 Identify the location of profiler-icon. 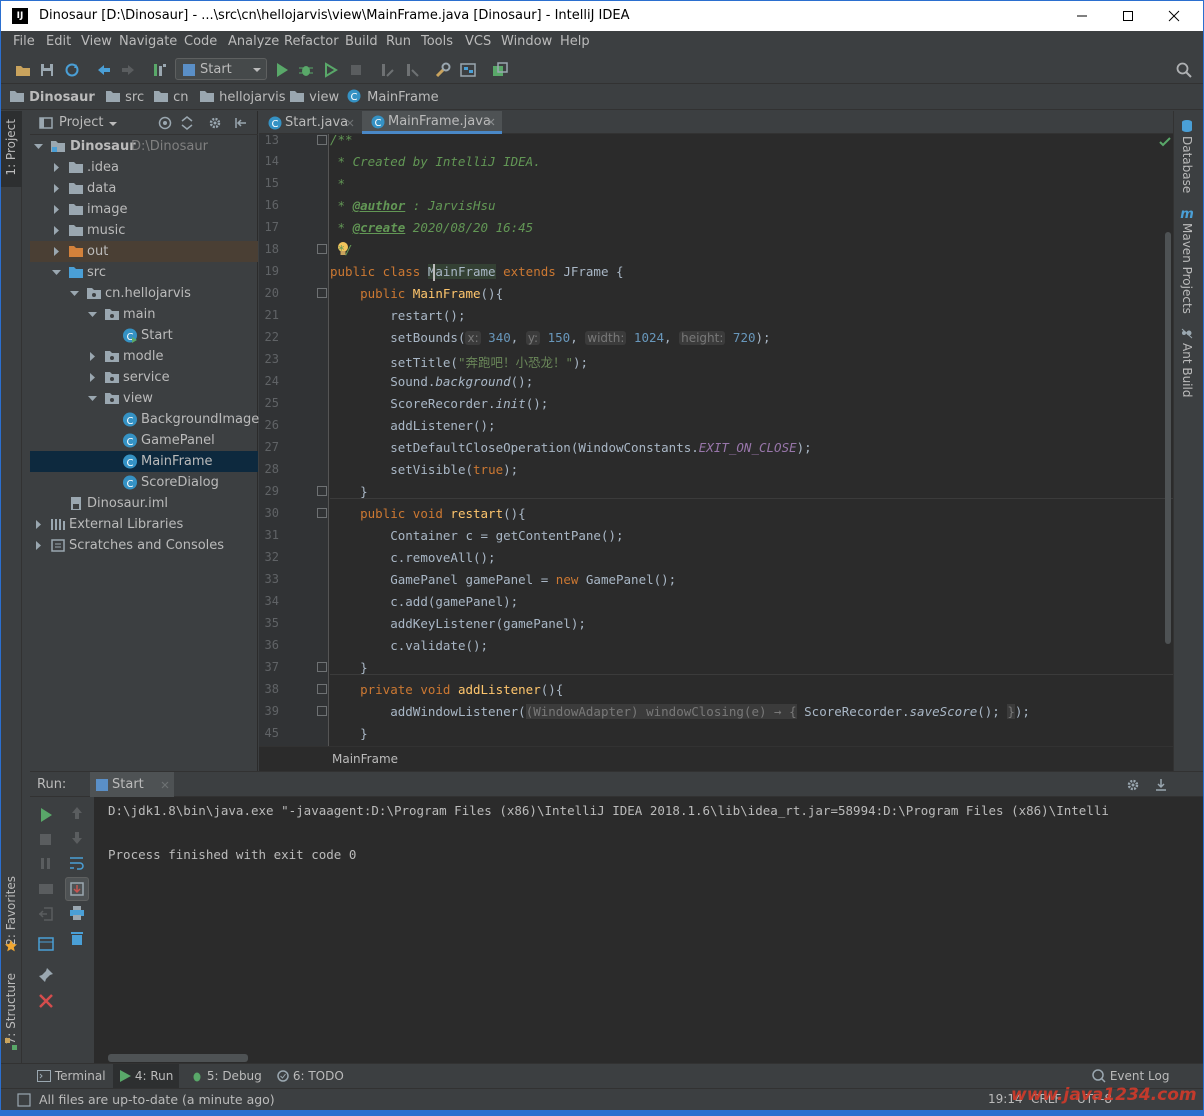
(412, 70).